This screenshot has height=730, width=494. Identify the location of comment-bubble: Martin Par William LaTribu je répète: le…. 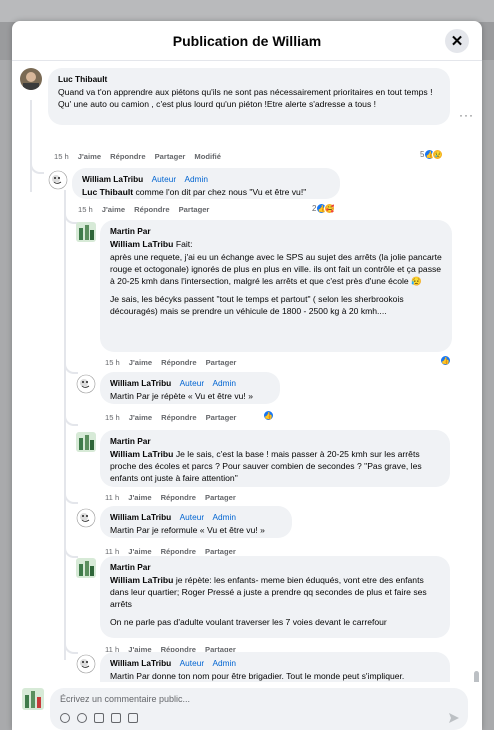
(275, 597).